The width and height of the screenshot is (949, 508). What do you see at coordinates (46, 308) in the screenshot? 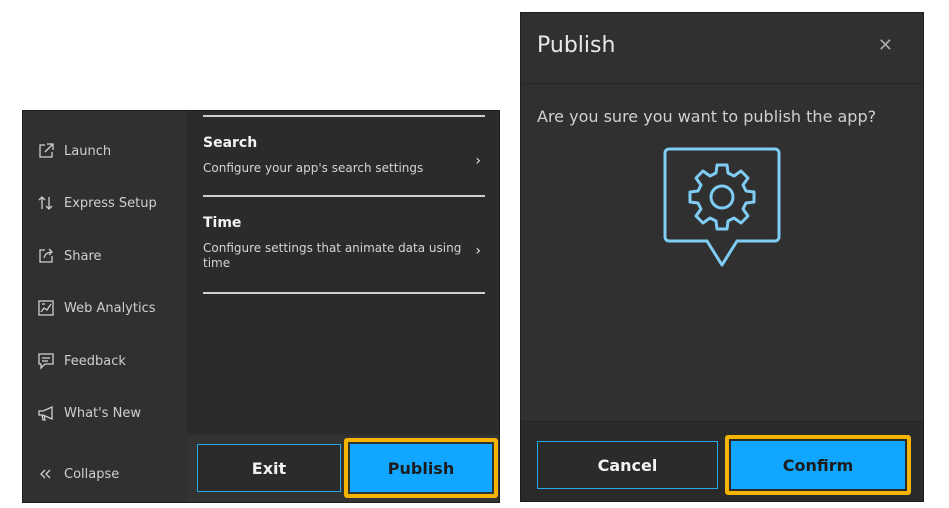
I see `analytics-icon` at bounding box center [46, 308].